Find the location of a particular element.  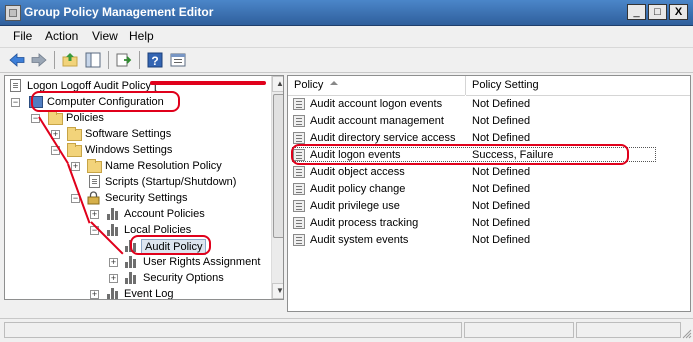

tree-item-label: Windows Settings is located at coordinates (129, 150).